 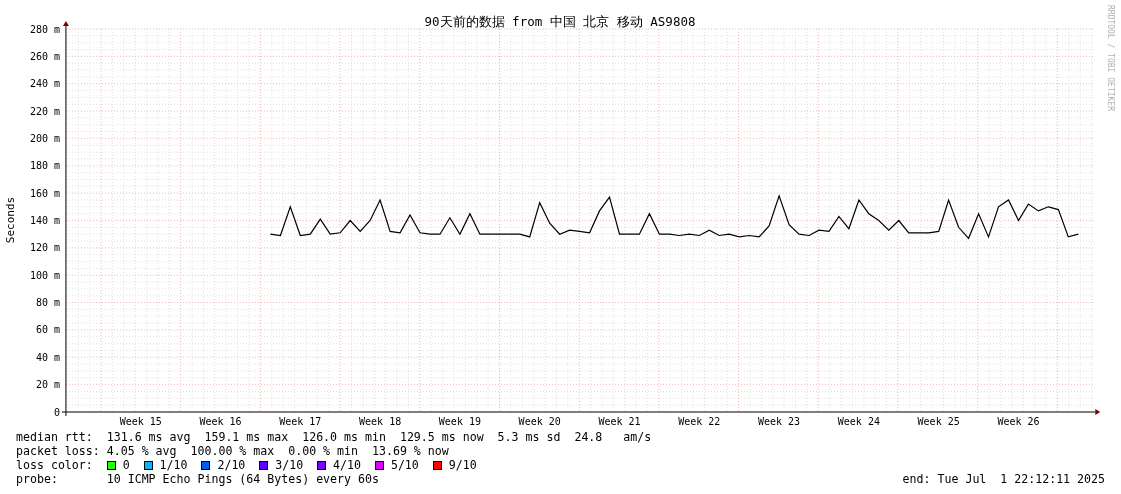 What do you see at coordinates (277, 451) in the screenshot?
I see `stat-value: 4.05 % avg 100.00 % max 0.00 % min 13.69 % now` at bounding box center [277, 451].